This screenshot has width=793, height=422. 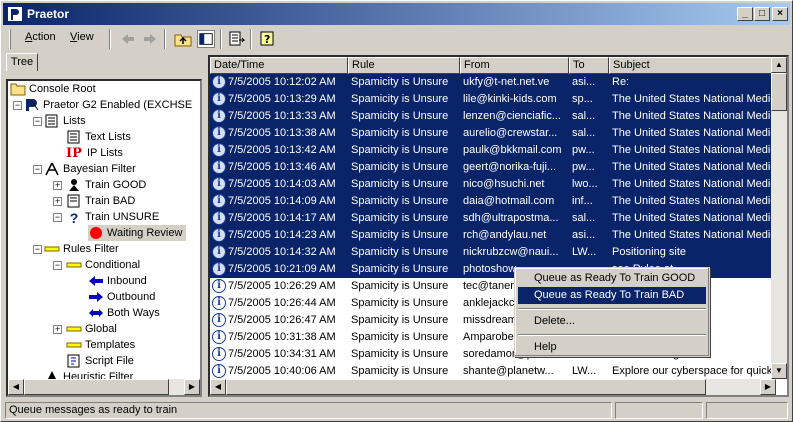 I want to click on tree-item-both-ways: Both Ways, so click(x=124, y=313).